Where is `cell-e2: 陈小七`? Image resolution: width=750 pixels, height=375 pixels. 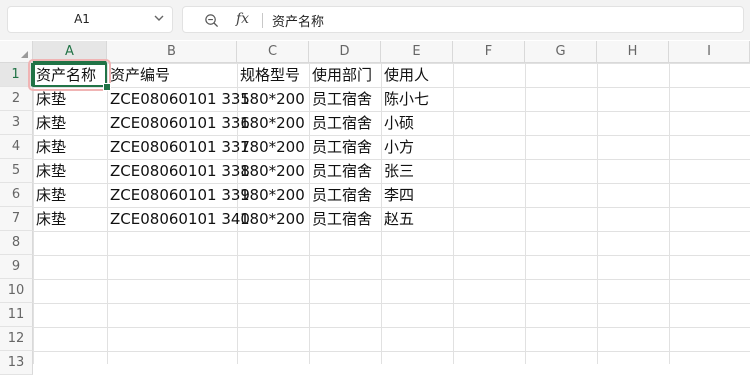
cell-e2: 陈小七 is located at coordinates (417, 99).